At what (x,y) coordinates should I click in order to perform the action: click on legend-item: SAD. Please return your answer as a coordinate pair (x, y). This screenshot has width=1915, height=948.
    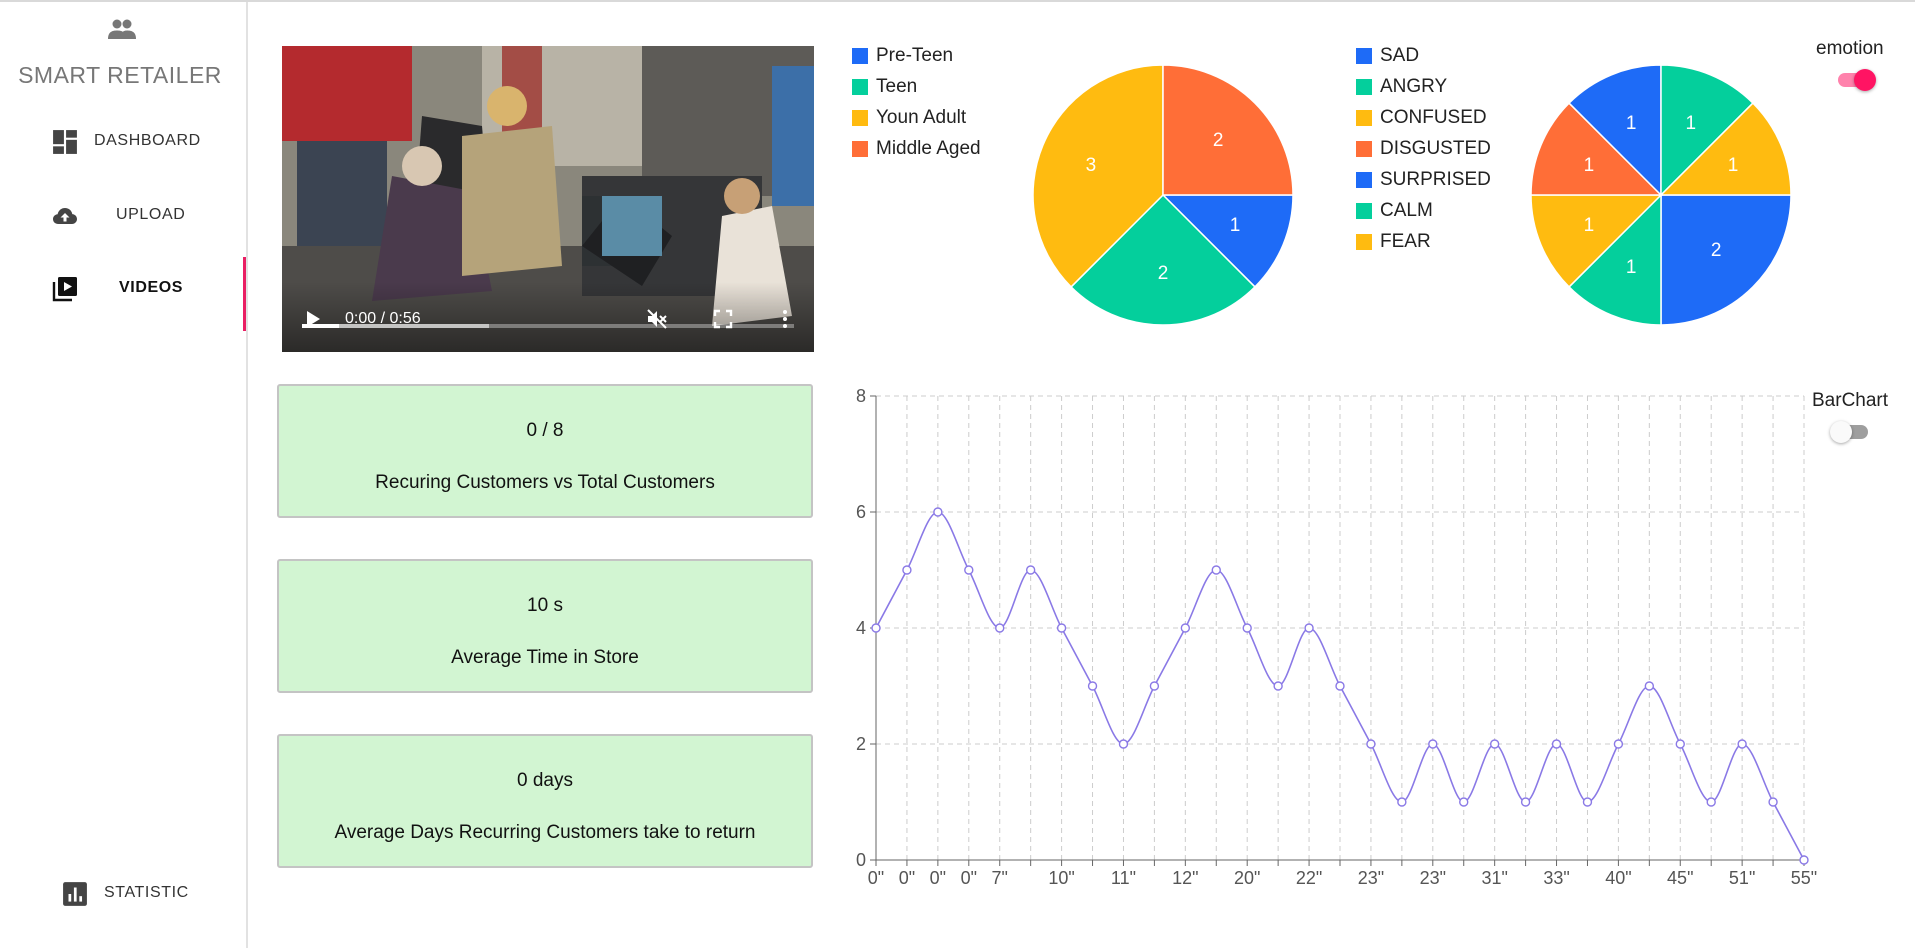
    Looking at the image, I should click on (1423, 55).